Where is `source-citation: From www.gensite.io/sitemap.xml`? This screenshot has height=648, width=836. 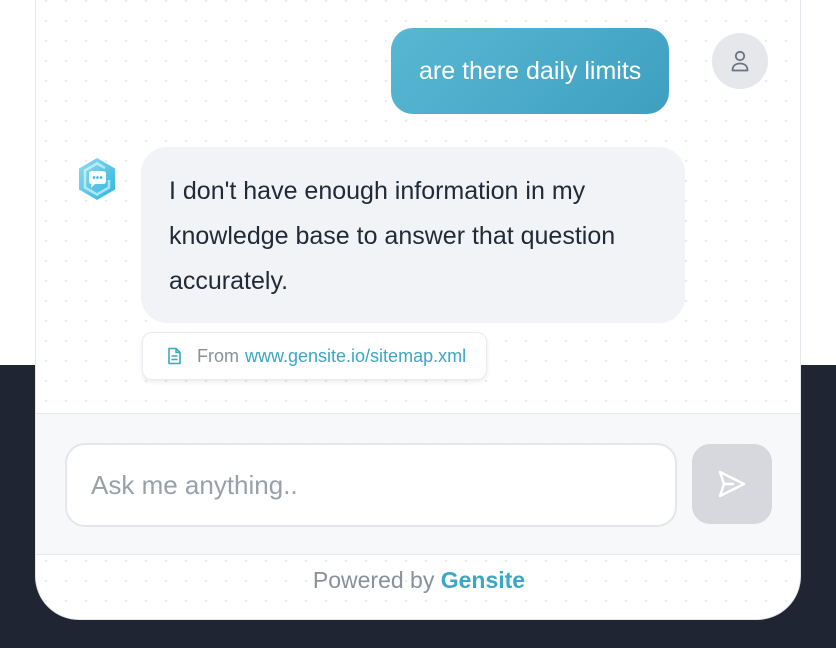
source-citation: From www.gensite.io/sitemap.xml is located at coordinates (315, 356).